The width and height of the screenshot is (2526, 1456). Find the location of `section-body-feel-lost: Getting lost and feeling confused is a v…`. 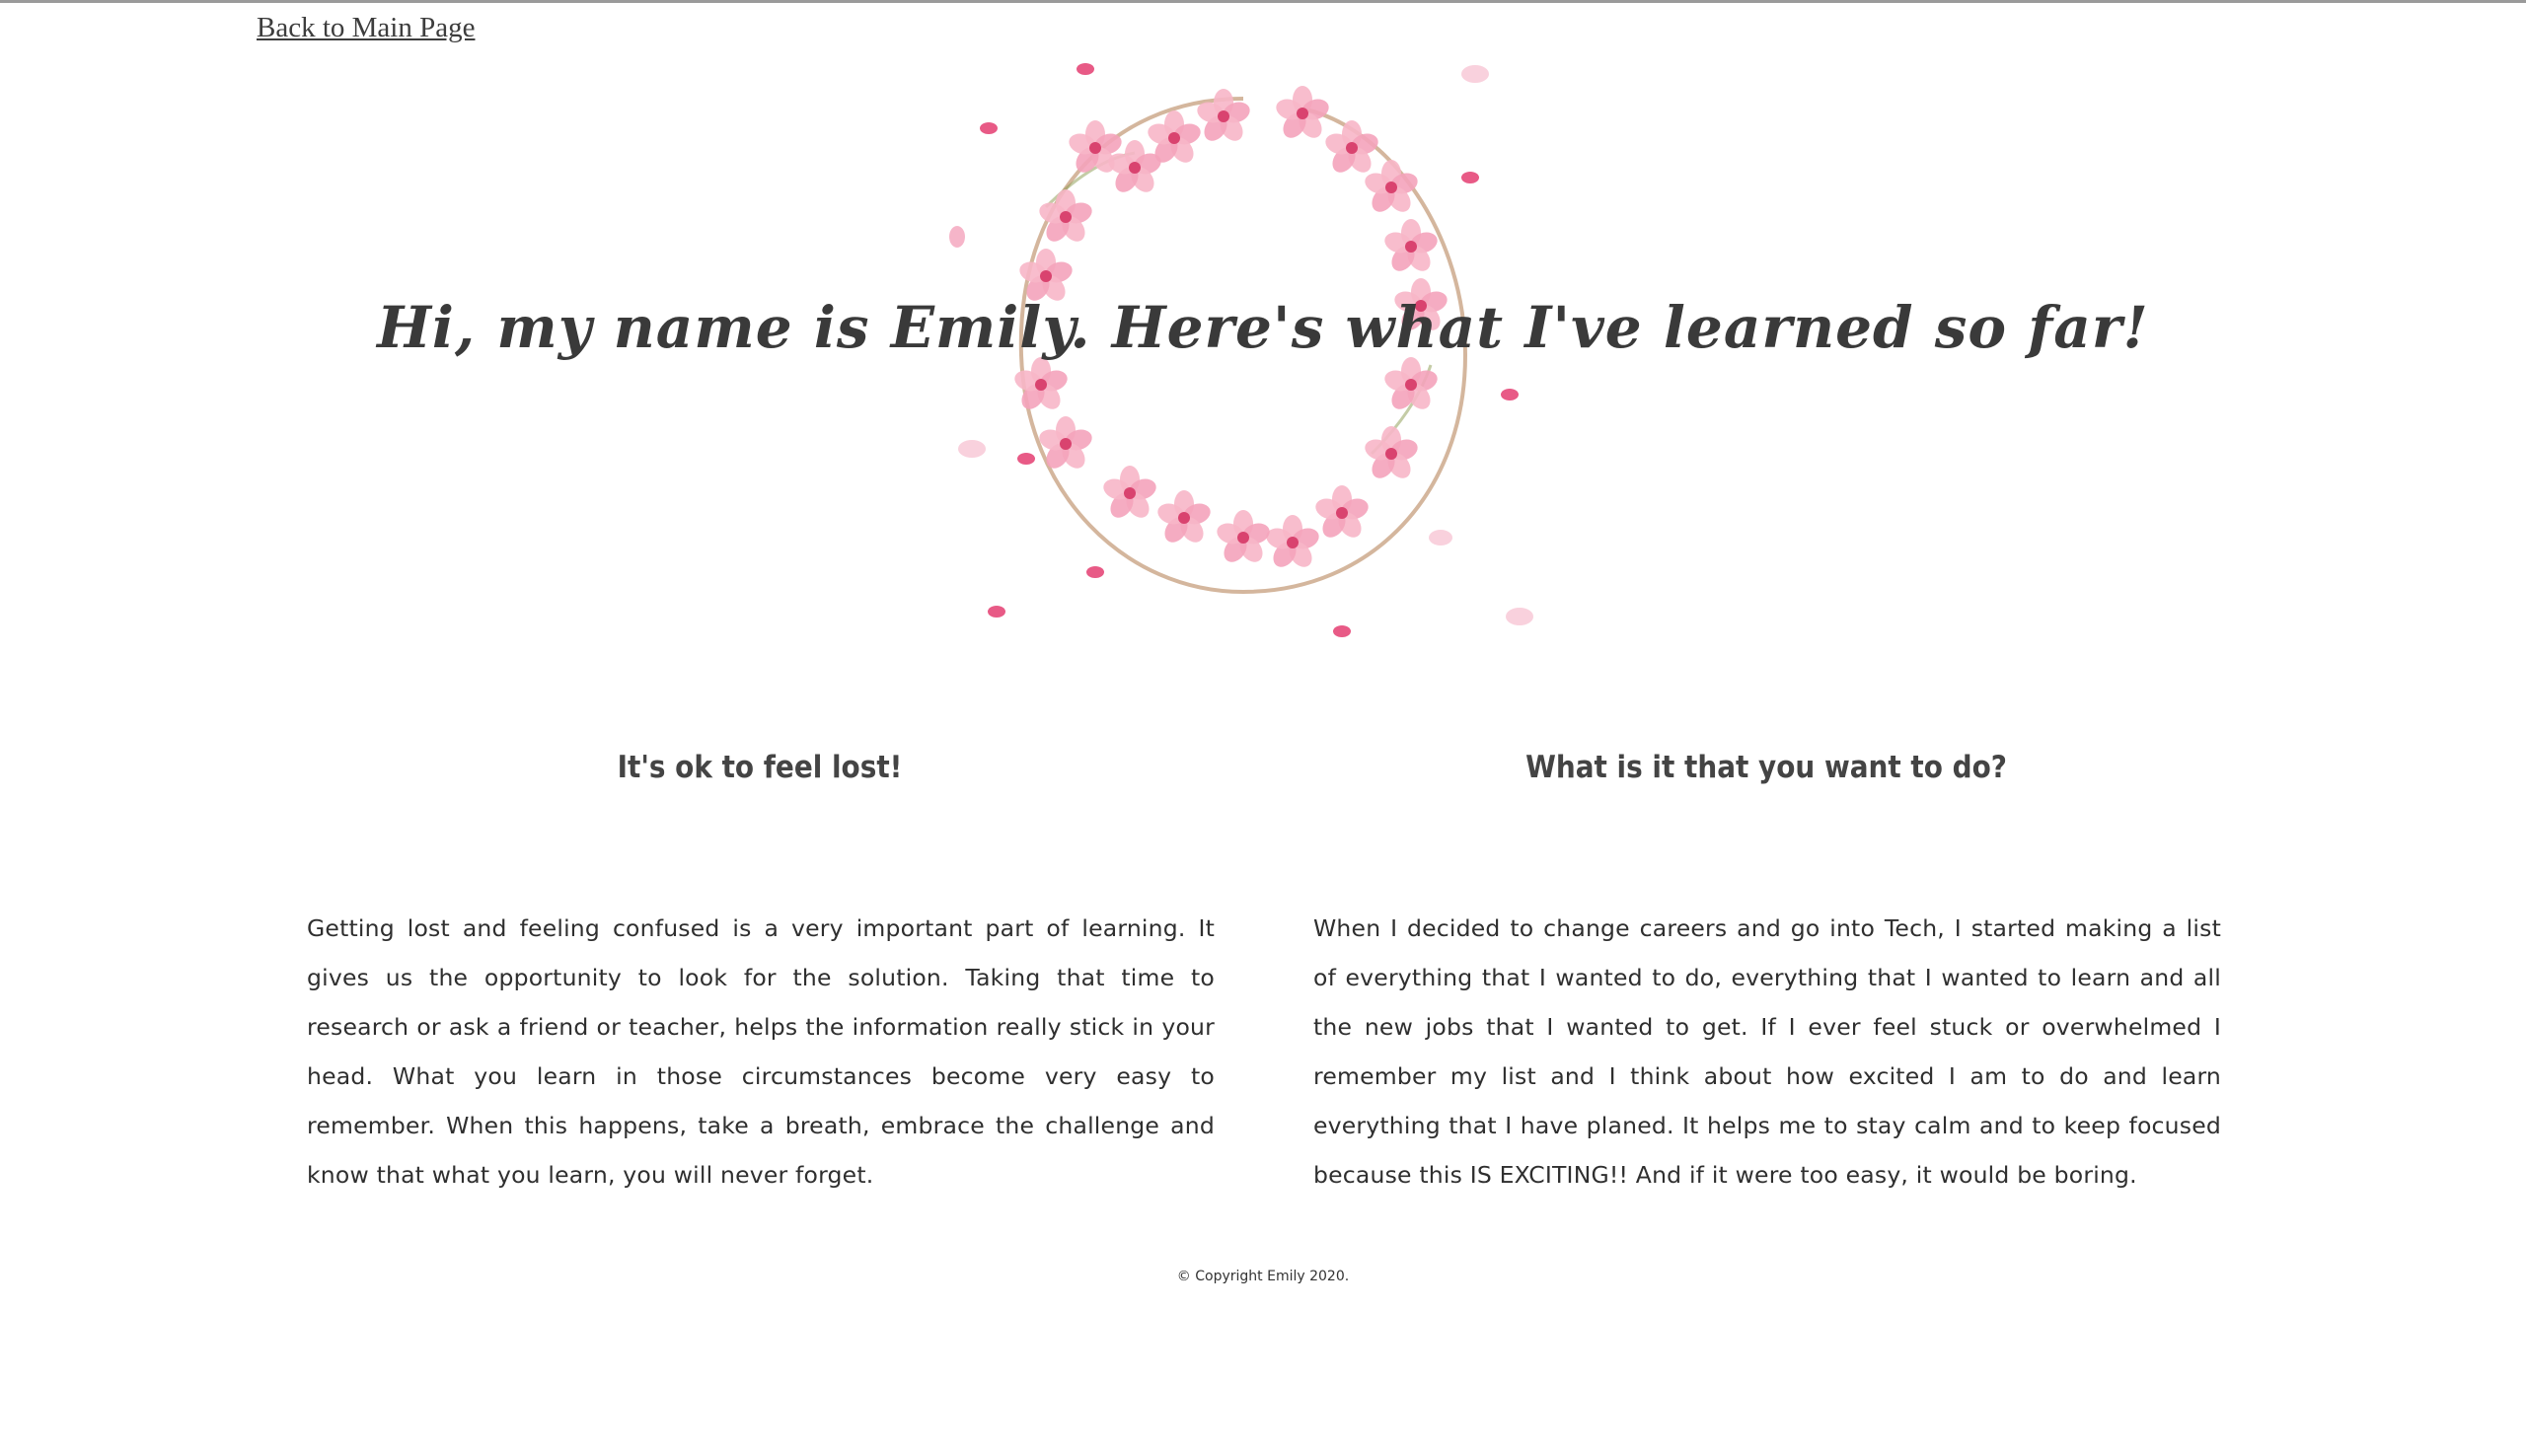

section-body-feel-lost: Getting lost and feeling confused is a v… is located at coordinates (761, 1051).